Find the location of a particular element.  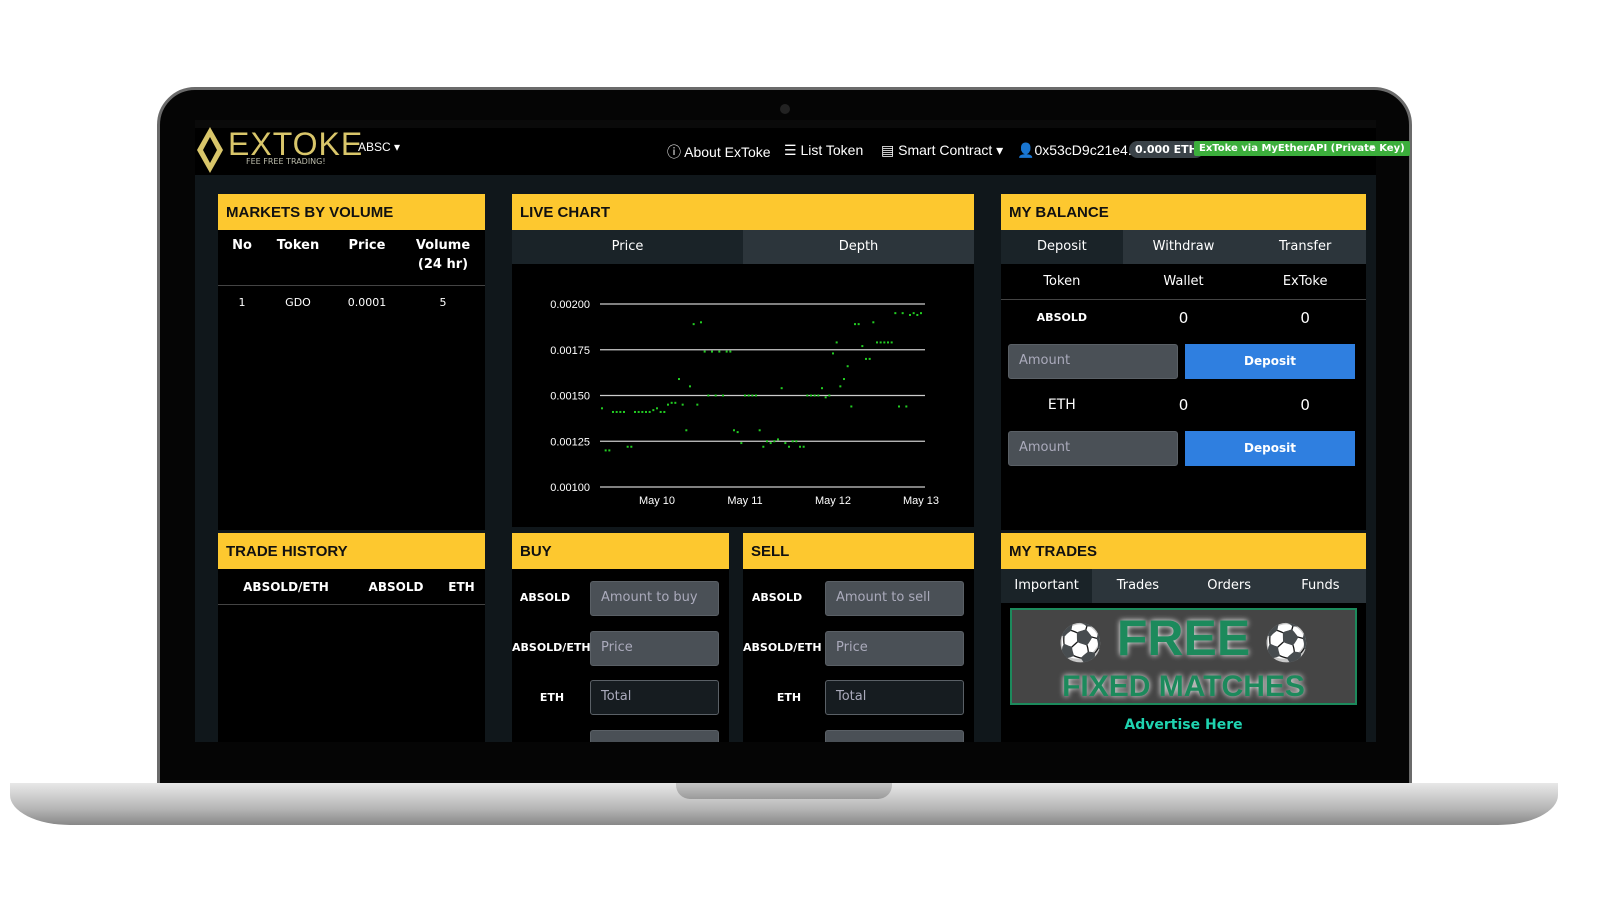

cell-no: 1 is located at coordinates (242, 302).